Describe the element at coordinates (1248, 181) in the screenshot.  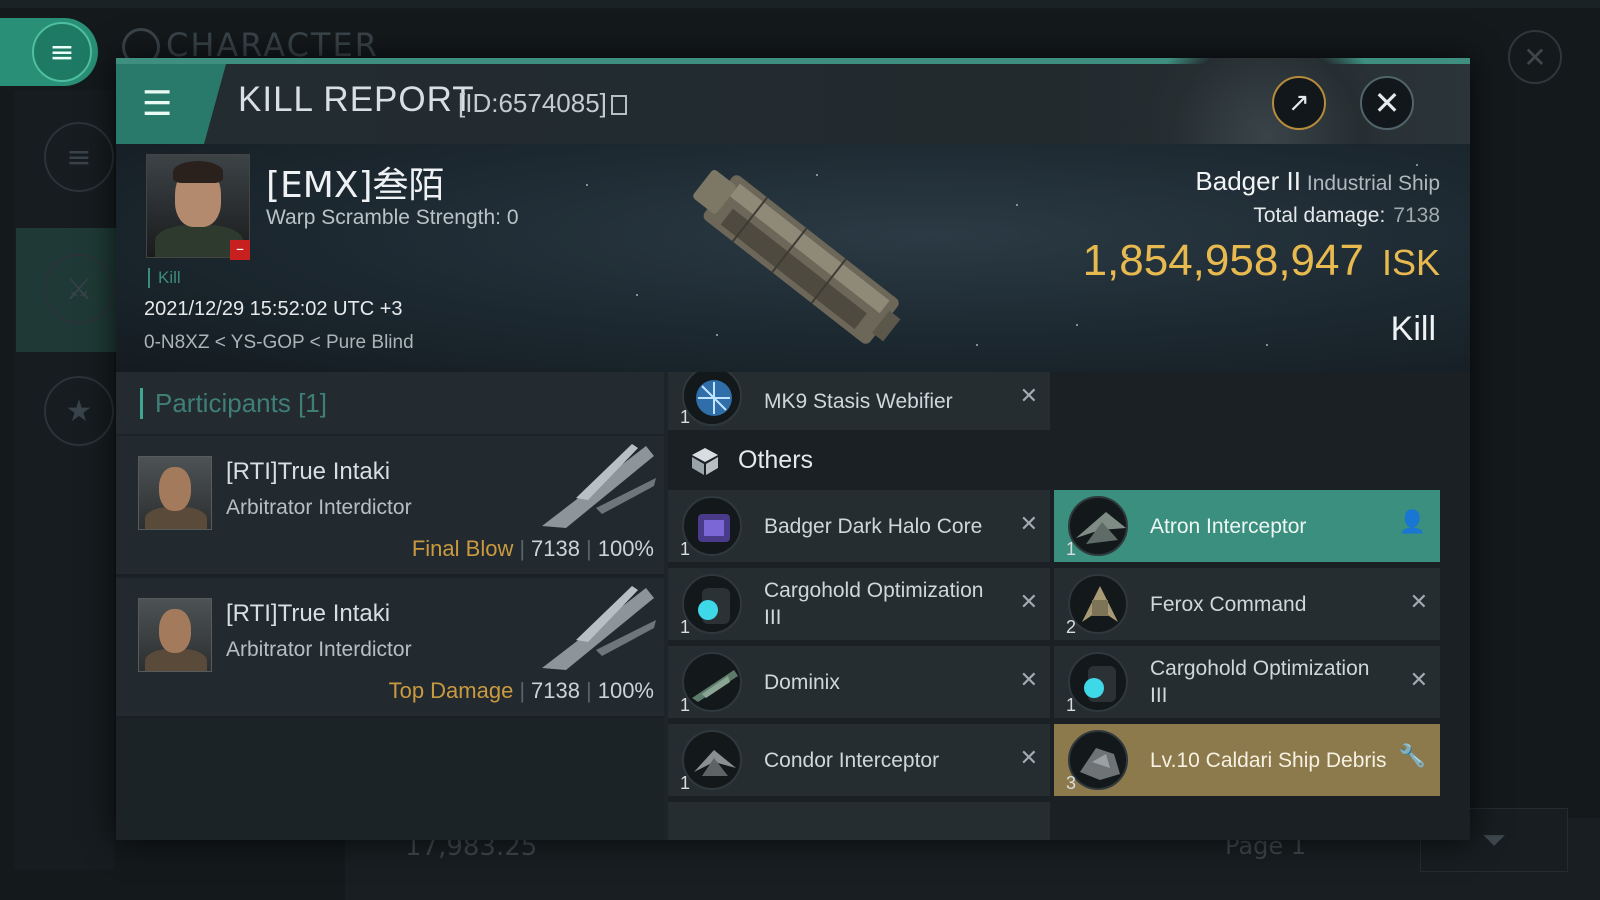
I see `ship-name: Badger II` at that location.